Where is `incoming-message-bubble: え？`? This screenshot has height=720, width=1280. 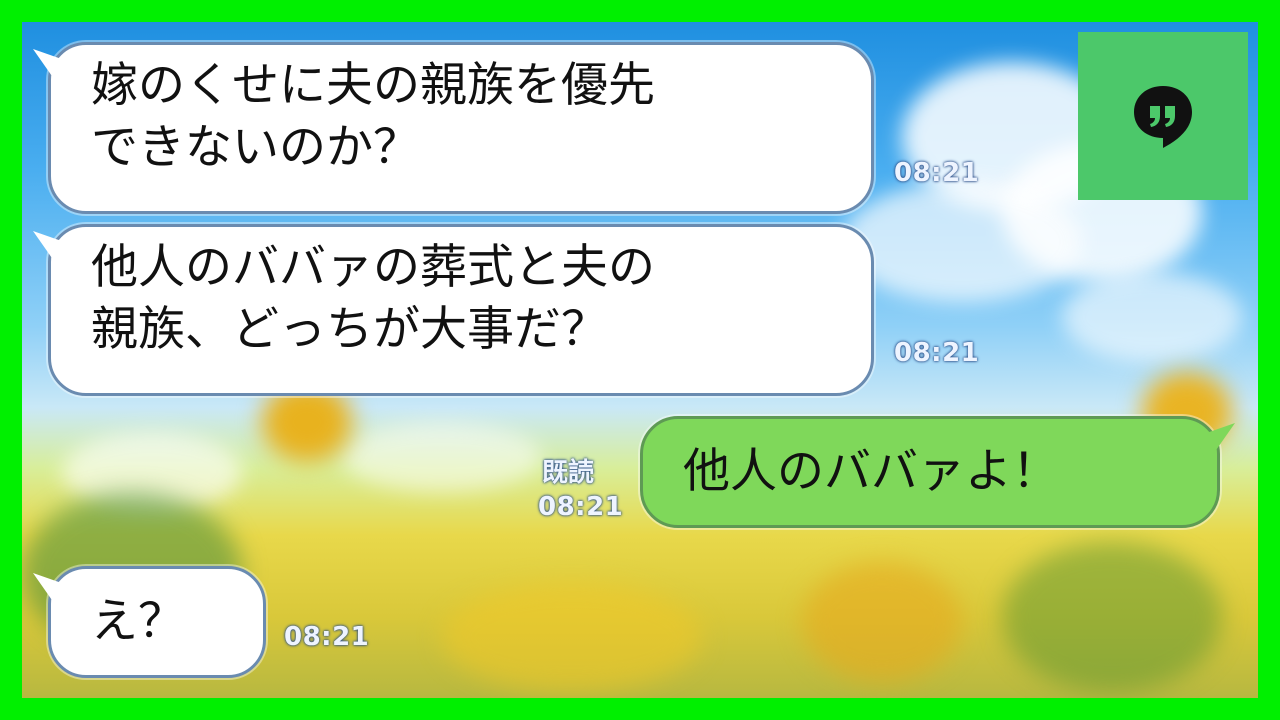 incoming-message-bubble: え？ is located at coordinates (157, 622).